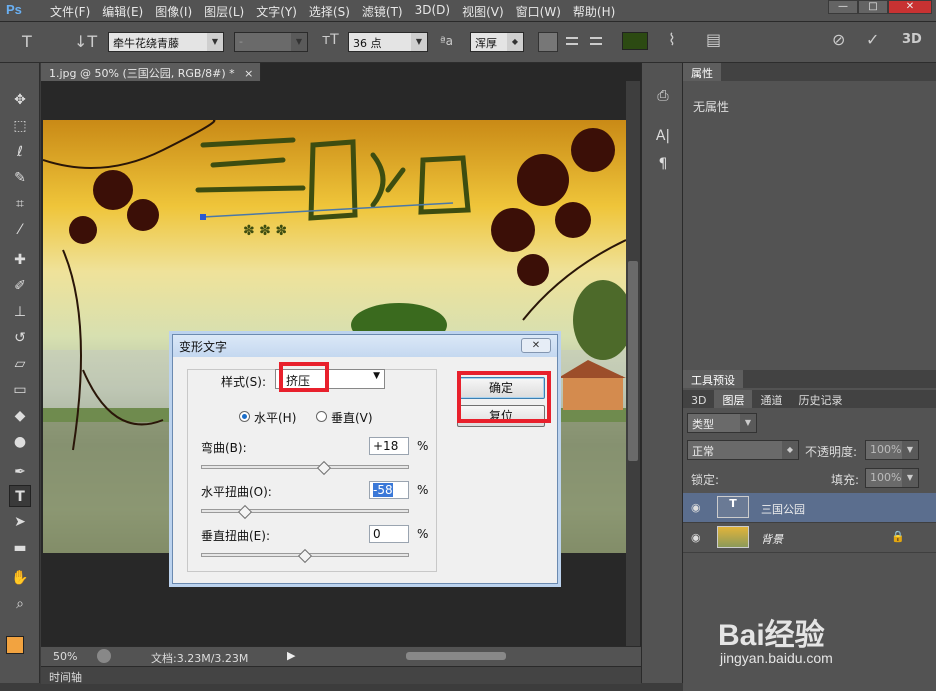 This screenshot has width=936, height=691. What do you see at coordinates (892, 450) in the screenshot?
I see `opacity-input: 100% ▼` at bounding box center [892, 450].